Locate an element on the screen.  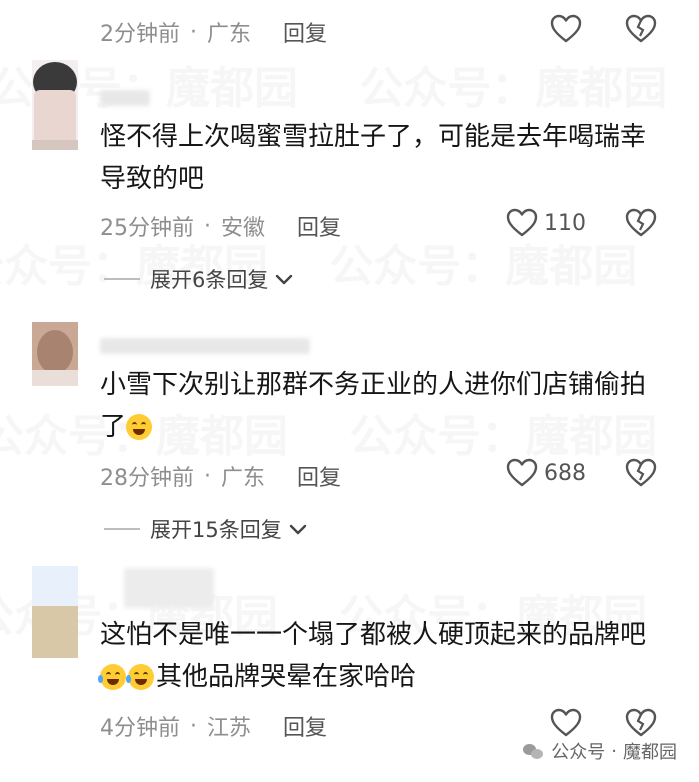
comment-text: 小雪下次别让那群不务正业的人进你们店铺偷拍了 is located at coordinates (385, 406).